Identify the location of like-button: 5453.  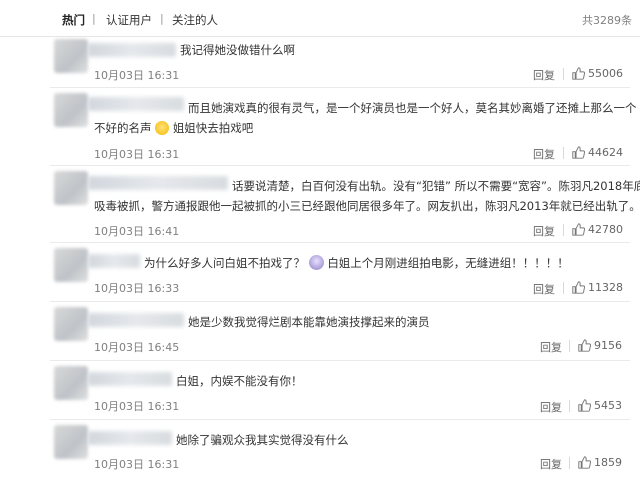
(600, 405).